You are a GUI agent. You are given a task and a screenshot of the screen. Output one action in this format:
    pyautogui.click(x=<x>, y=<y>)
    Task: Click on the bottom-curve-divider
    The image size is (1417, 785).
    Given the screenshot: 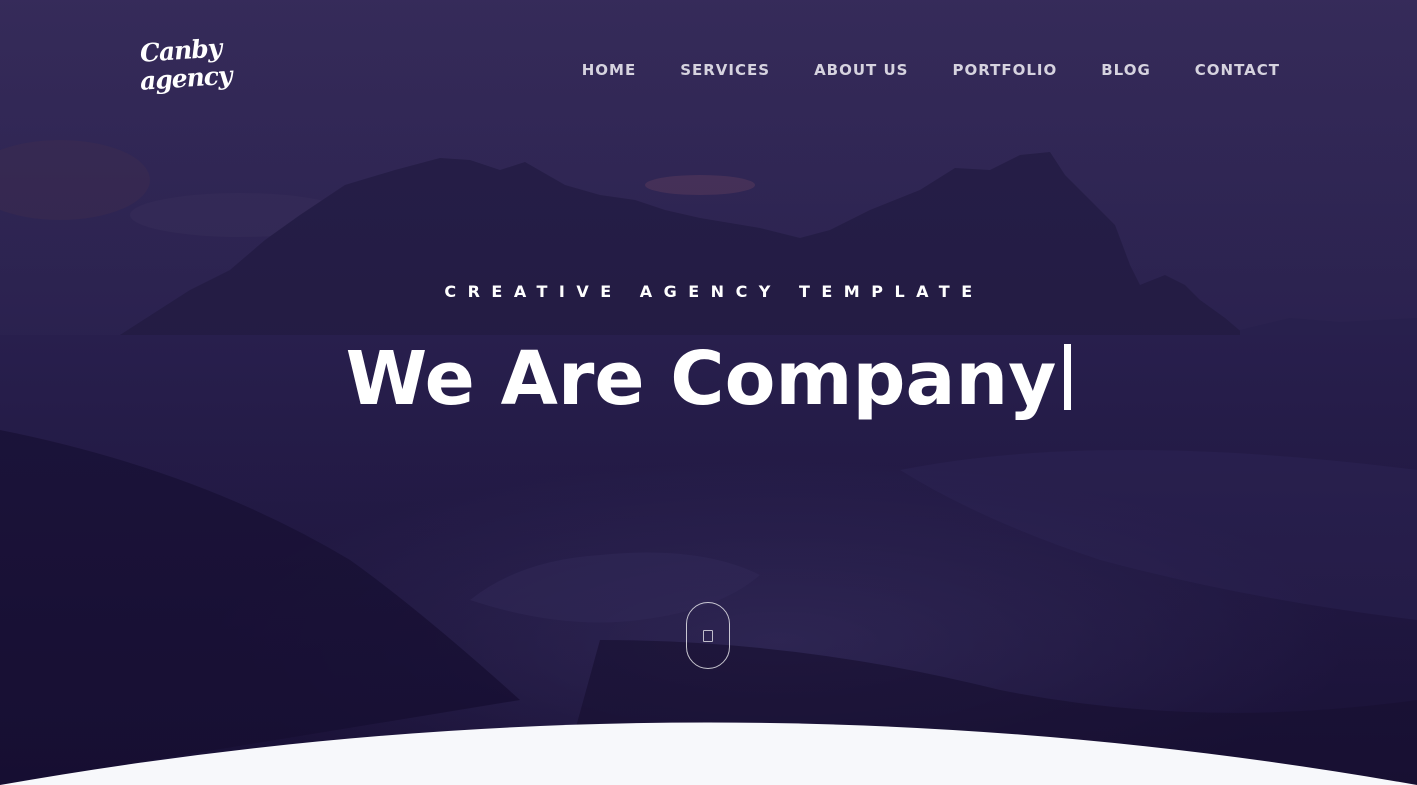 What is the action you would take?
    pyautogui.click(x=708, y=753)
    